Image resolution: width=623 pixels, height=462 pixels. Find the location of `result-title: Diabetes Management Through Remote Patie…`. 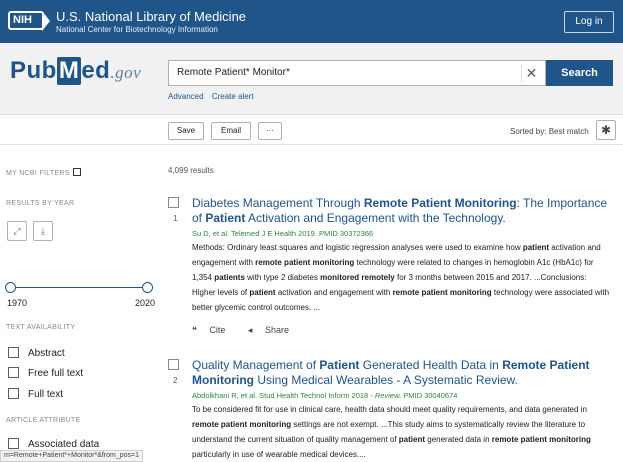

result-title: Diabetes Management Through Remote Patie… is located at coordinates (402, 211).